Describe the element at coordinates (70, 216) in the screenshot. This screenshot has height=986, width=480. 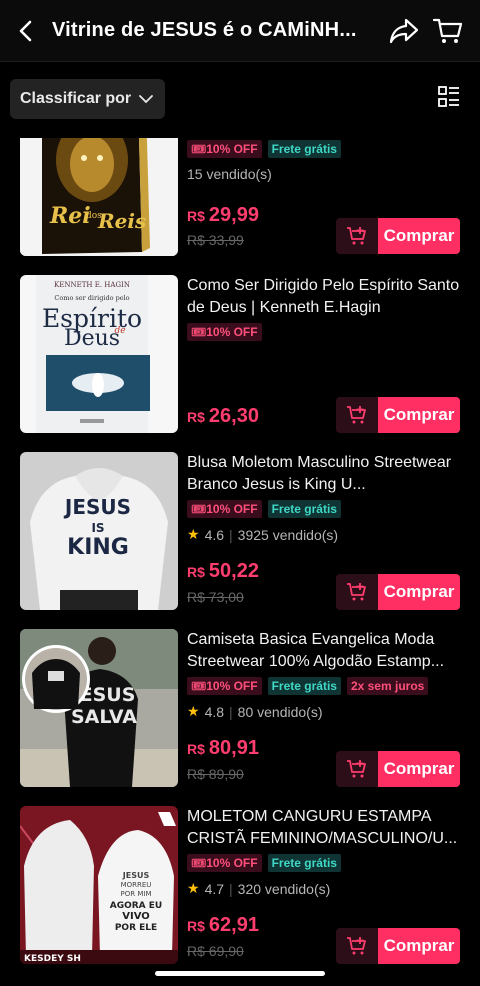
I see `book-cover-text: Rei` at that location.